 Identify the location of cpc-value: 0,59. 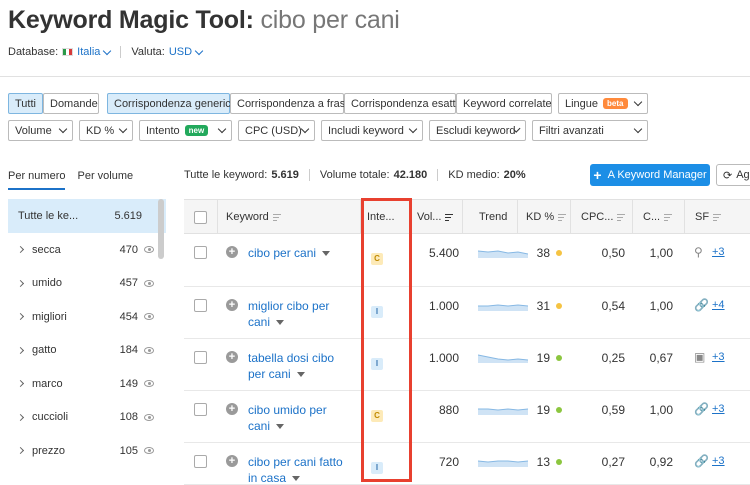
(613, 410).